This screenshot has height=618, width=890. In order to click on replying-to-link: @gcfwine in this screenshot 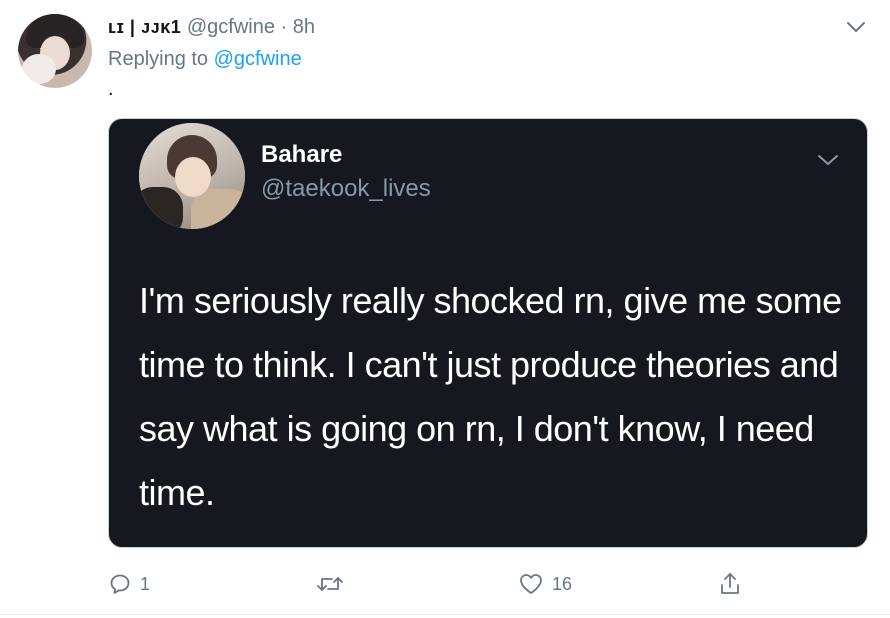, I will do `click(258, 59)`.